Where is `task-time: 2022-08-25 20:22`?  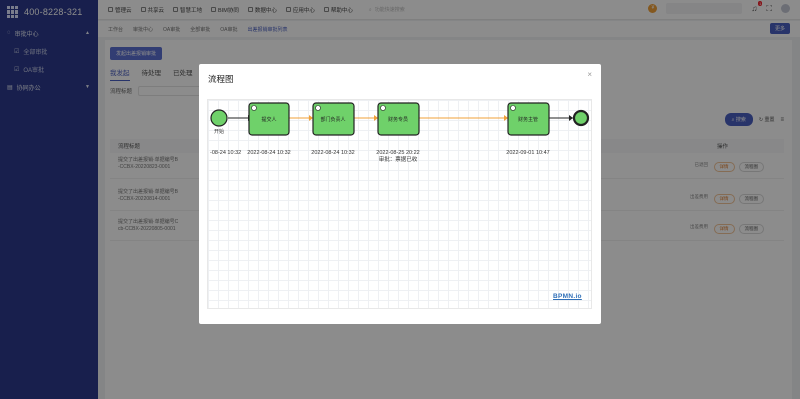 task-time: 2022-08-25 20:22 is located at coordinates (397, 153).